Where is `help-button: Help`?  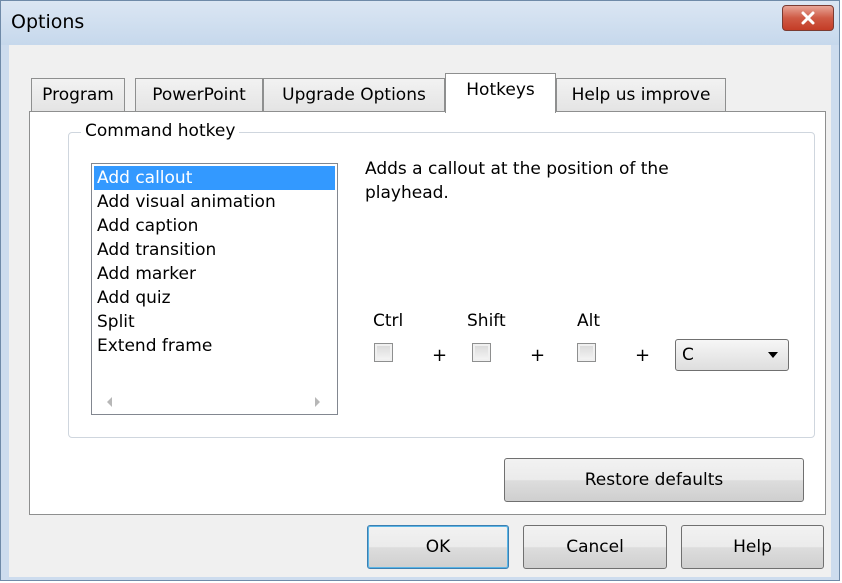
help-button: Help is located at coordinates (752, 547).